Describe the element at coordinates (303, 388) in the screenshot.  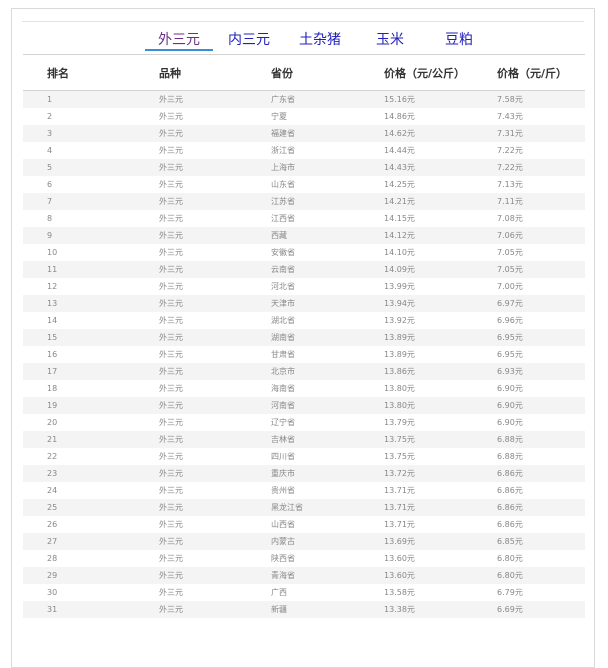
I see `province-cell: 海南省` at that location.